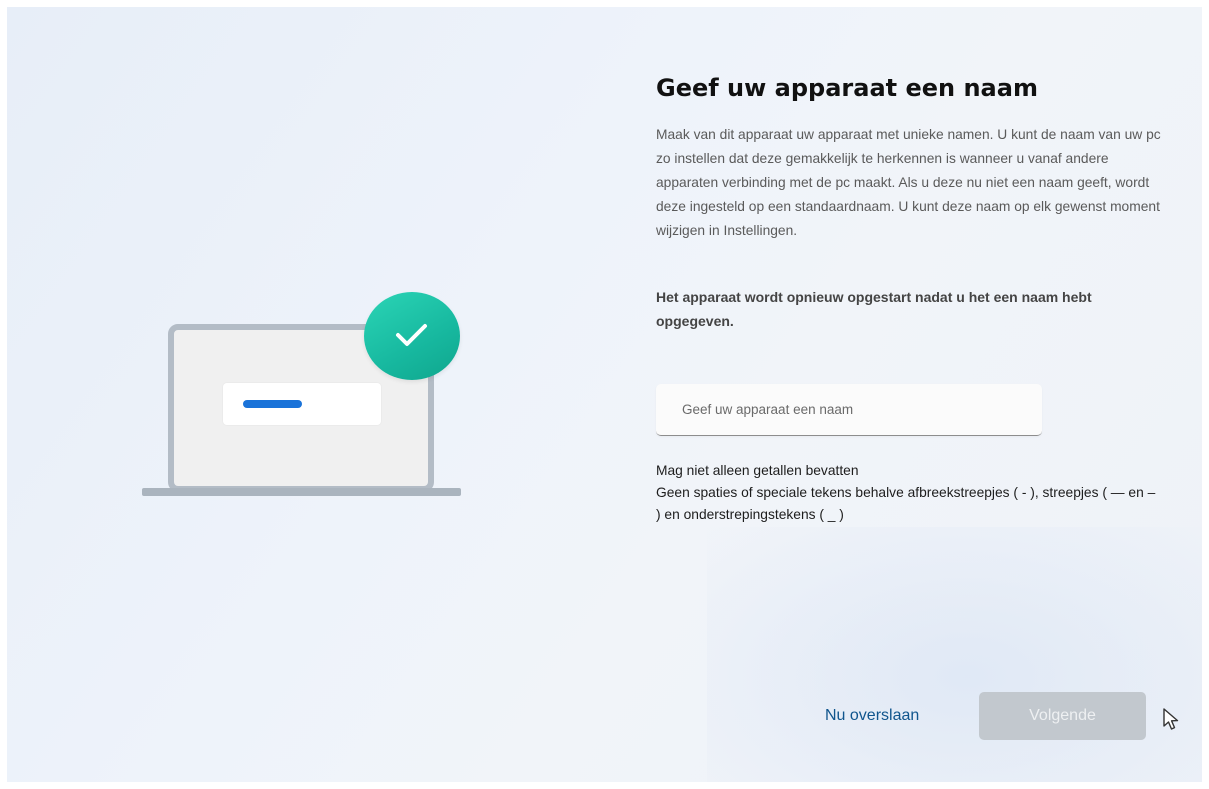  I want to click on laptop-base, so click(301, 492).